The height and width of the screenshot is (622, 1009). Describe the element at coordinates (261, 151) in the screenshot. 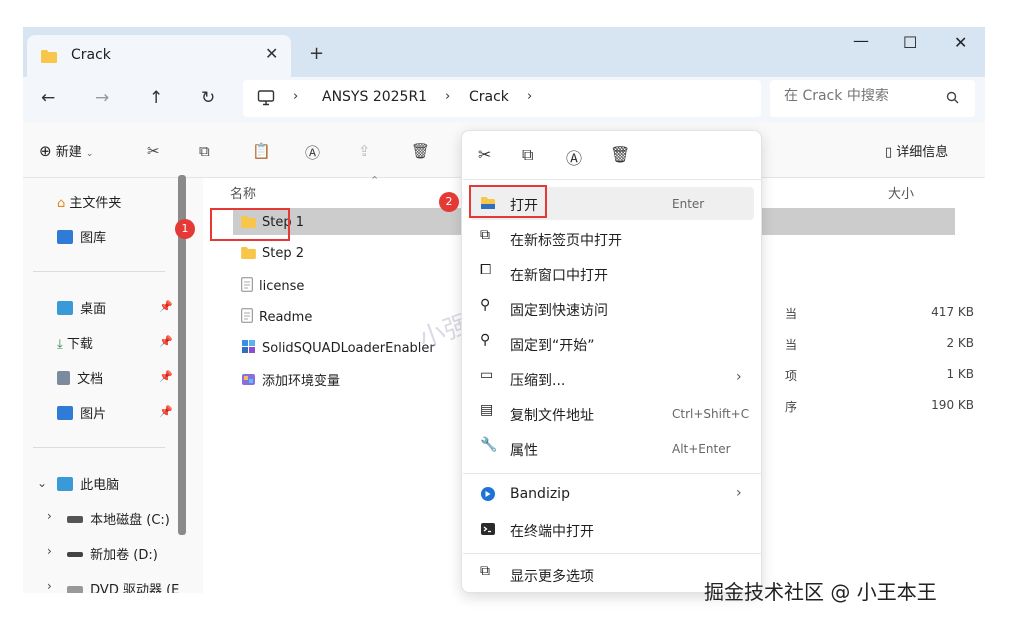

I see `paste-icon: 📋` at that location.